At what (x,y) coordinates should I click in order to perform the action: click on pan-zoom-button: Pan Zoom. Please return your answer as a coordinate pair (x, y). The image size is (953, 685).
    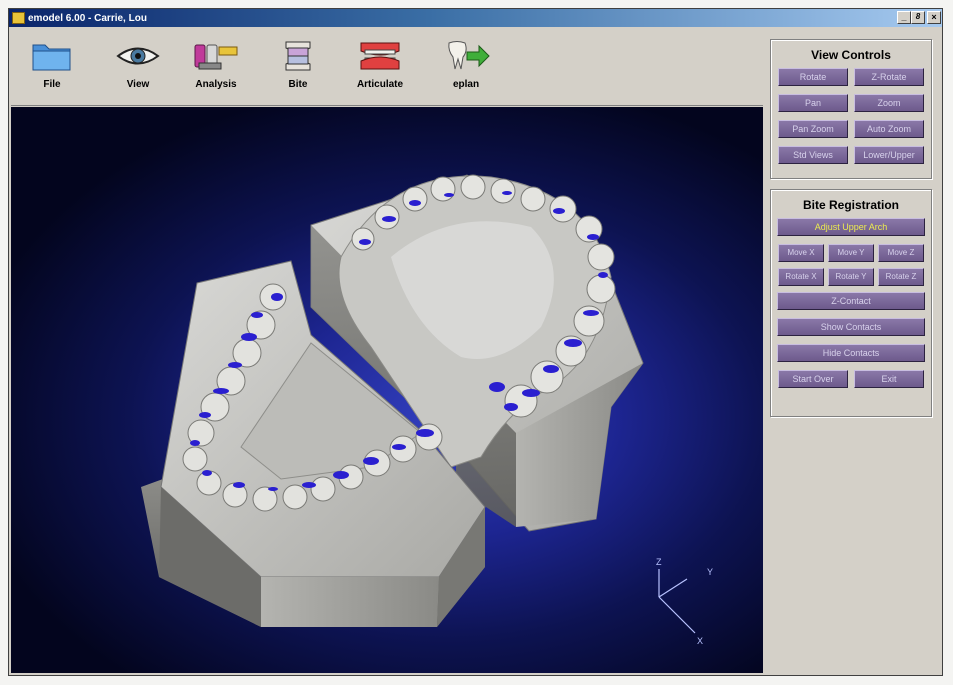
    Looking at the image, I should click on (813, 129).